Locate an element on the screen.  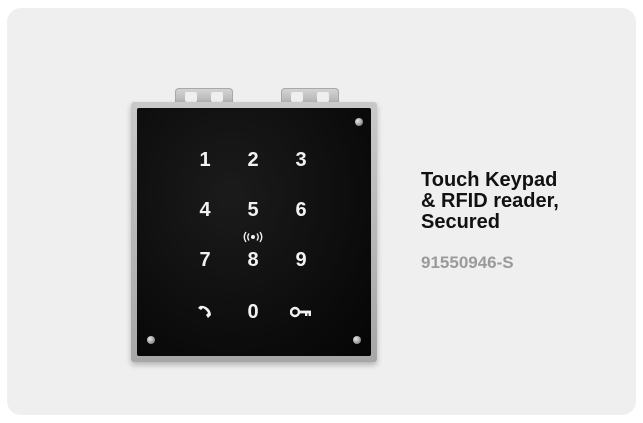
key-9: 9 is located at coordinates (301, 259).